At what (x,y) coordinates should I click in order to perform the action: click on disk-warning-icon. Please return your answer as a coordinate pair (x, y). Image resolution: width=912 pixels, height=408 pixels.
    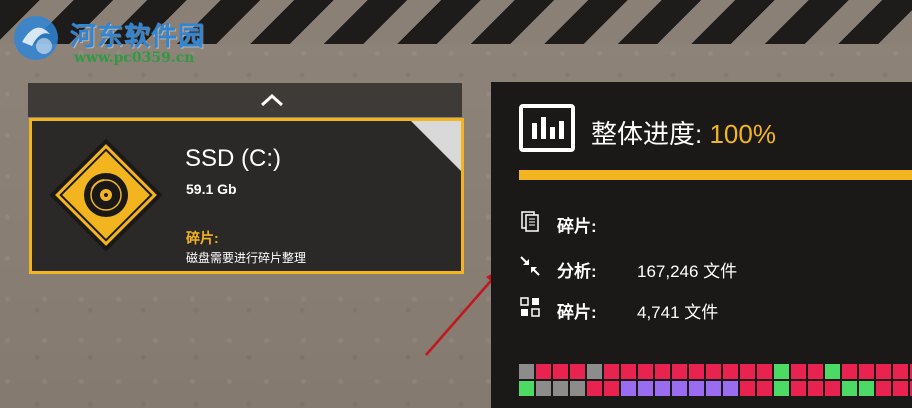
    Looking at the image, I should click on (106, 195).